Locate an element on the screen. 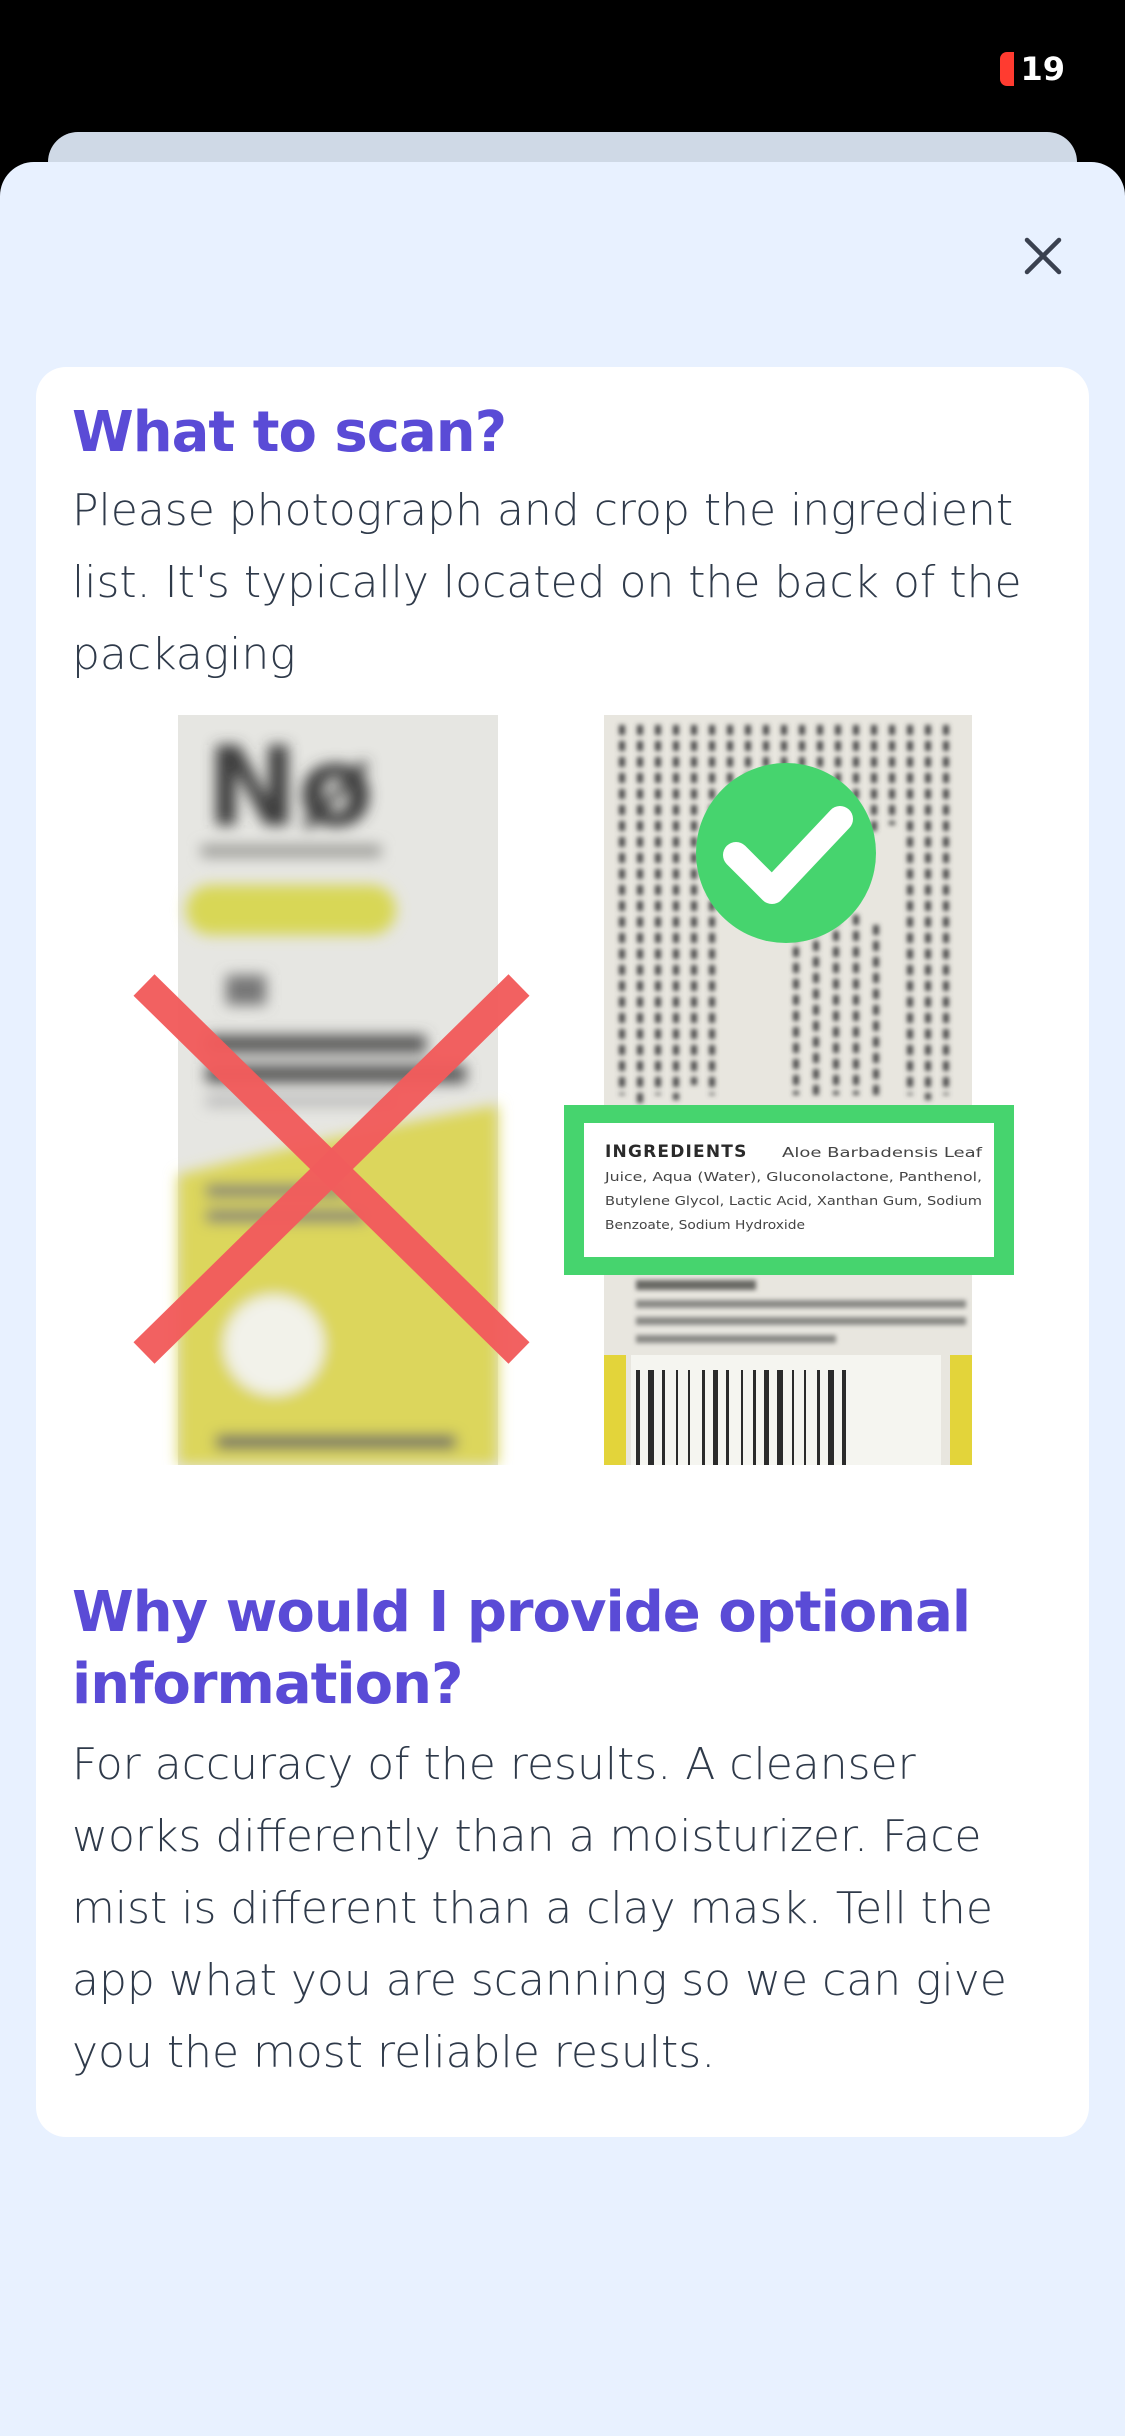  ingredients-line-4: Benzoate, Sodium Hydroxide is located at coordinates (705, 1224).